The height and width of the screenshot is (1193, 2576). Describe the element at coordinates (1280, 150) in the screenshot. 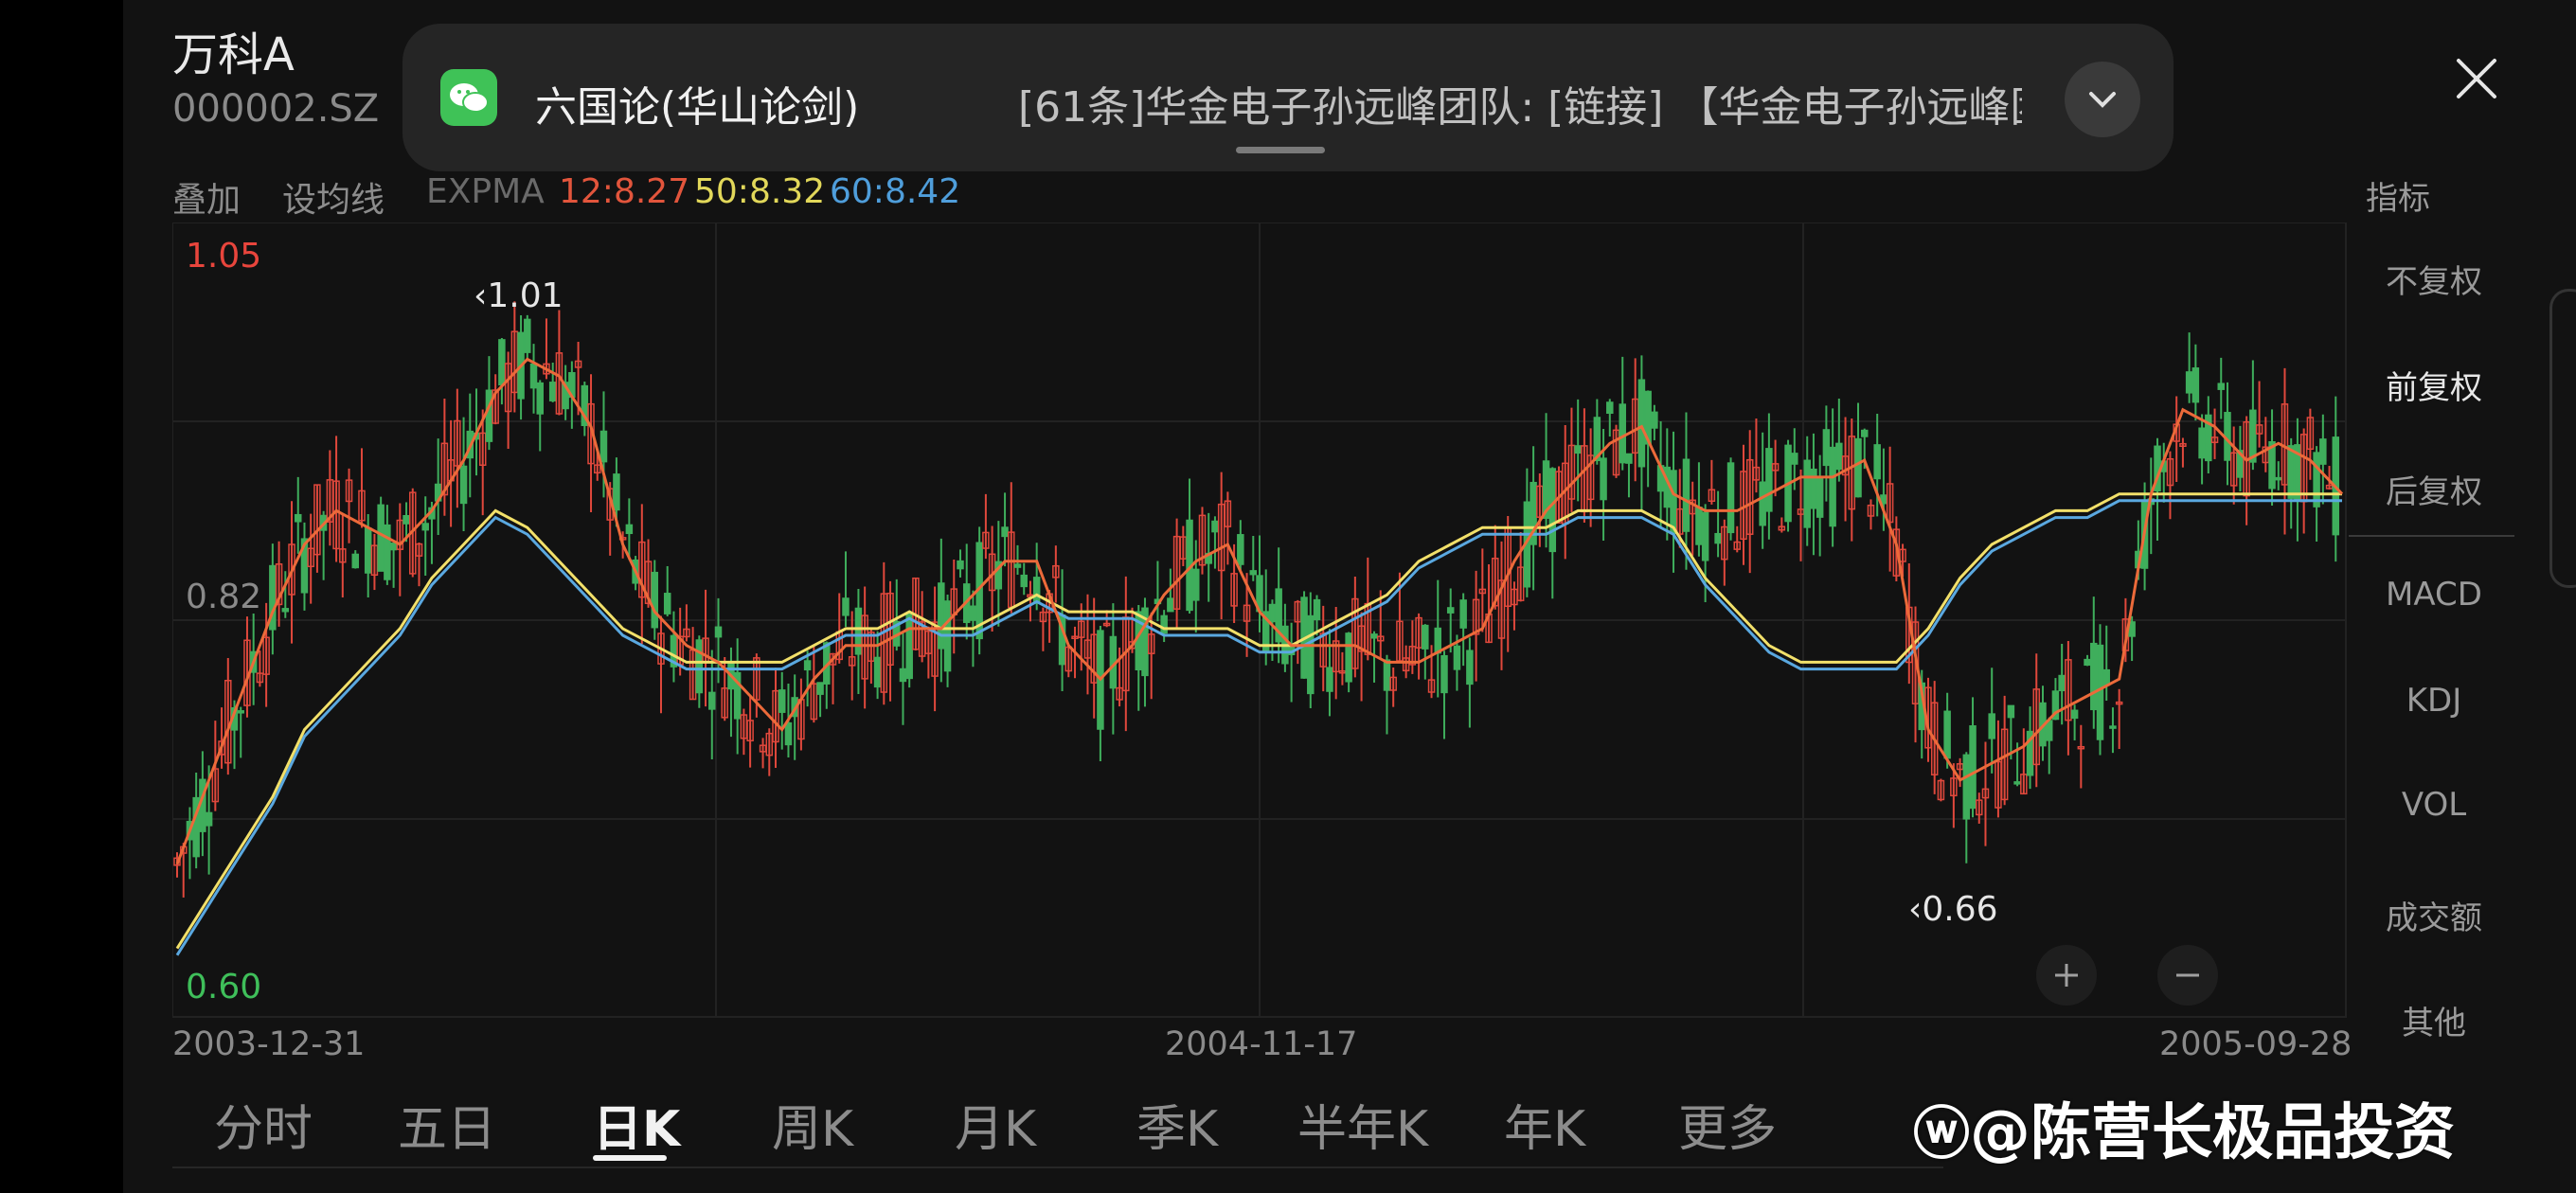

I see `notification-drag-handle` at that location.